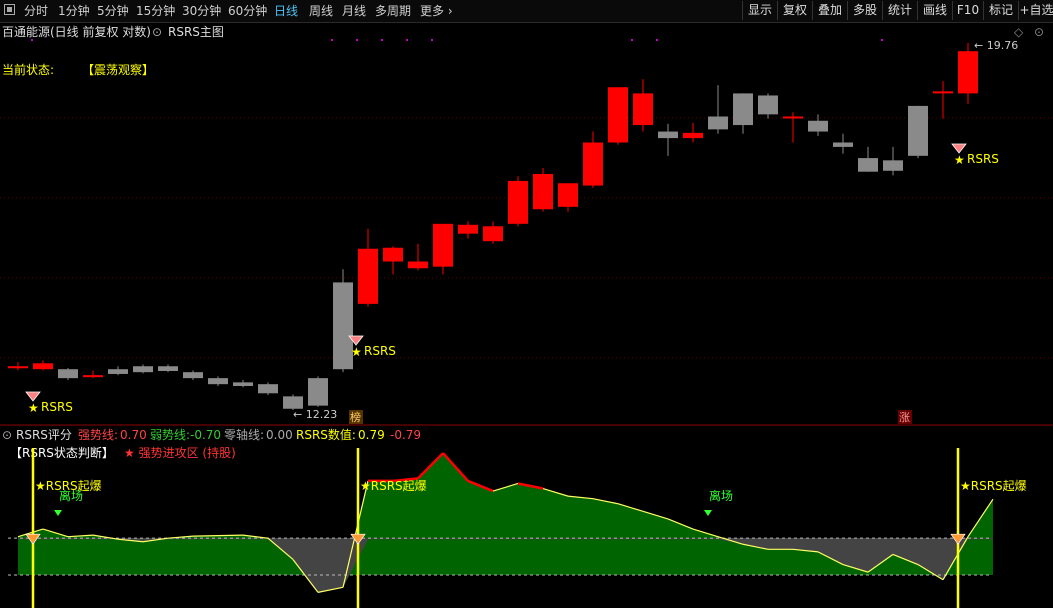 Image resolution: width=1053 pixels, height=608 pixels. I want to click on badge-bang: 榜, so click(355, 417).